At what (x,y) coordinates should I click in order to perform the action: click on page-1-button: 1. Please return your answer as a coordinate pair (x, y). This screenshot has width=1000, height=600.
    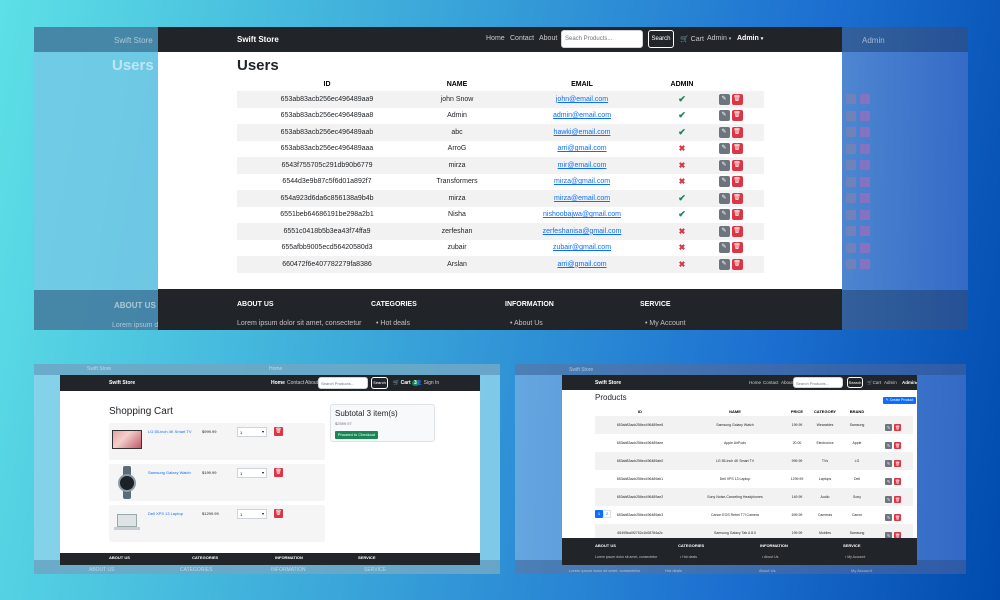
    Looking at the image, I should click on (599, 514).